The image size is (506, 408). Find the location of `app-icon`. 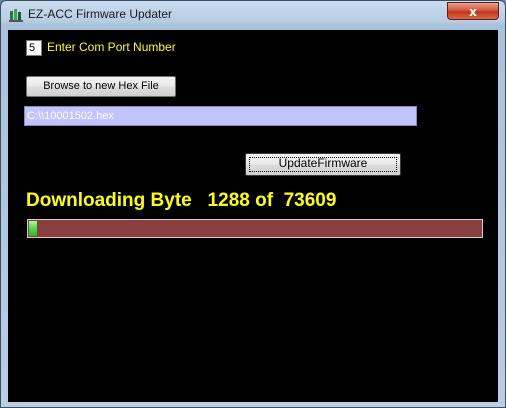

app-icon is located at coordinates (16, 15).